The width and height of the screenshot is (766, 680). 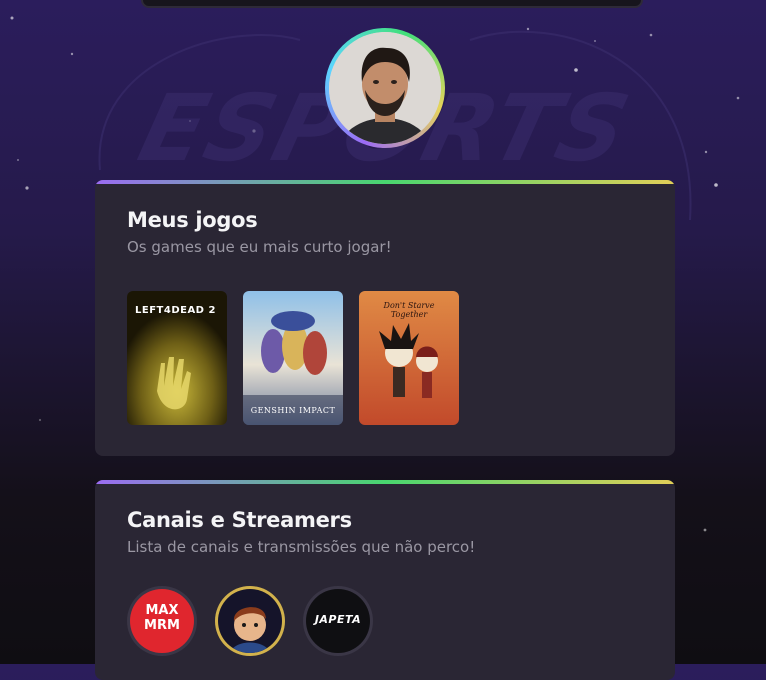 I want to click on game-cover-title: LEFT4DEAD 2, so click(x=175, y=310).